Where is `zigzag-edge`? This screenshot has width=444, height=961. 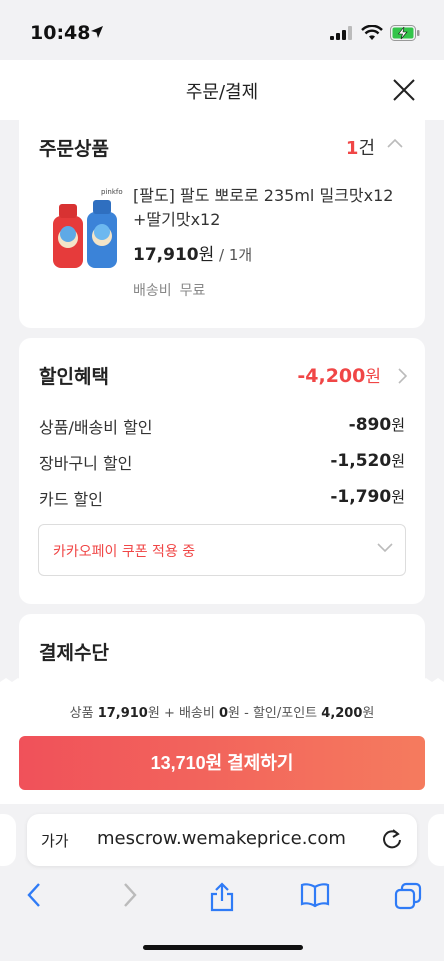 zigzag-edge is located at coordinates (222, 682).